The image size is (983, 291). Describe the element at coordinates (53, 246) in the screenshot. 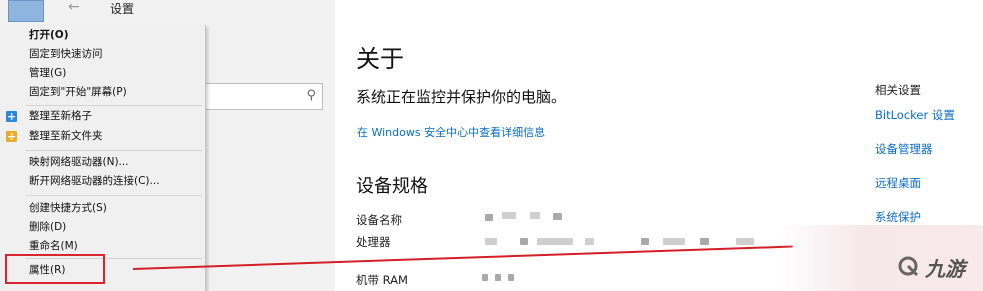

I see `menu-item-label: 重命名(M)` at that location.